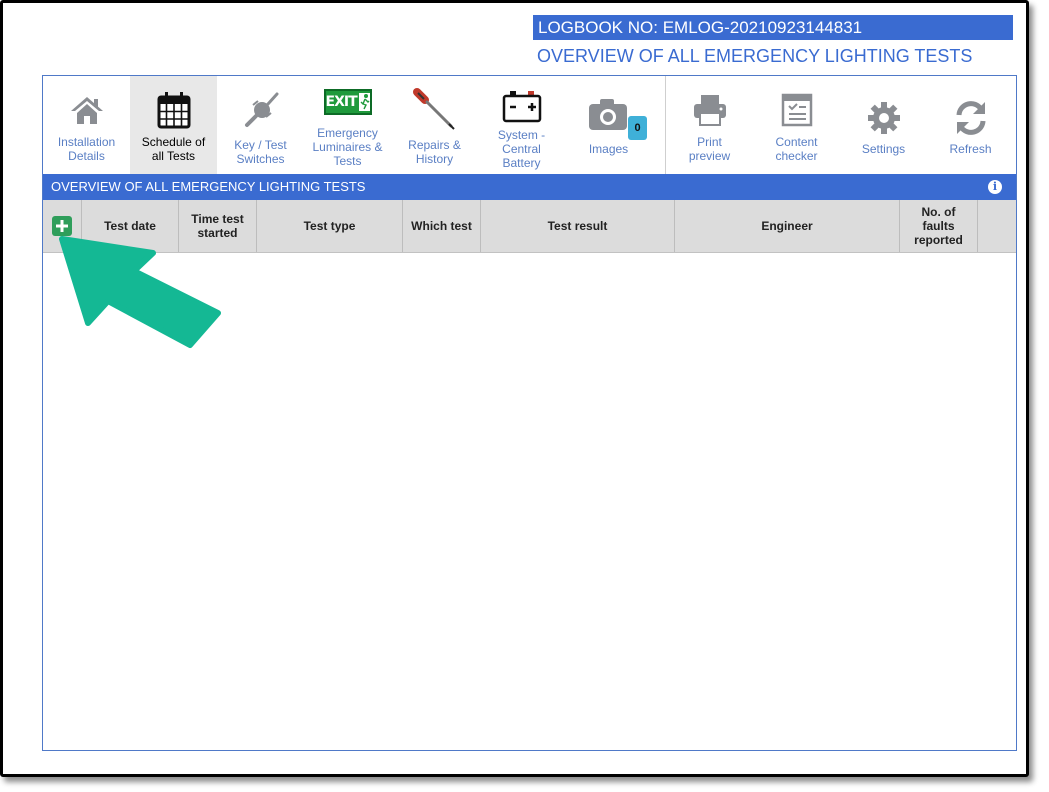  I want to click on images-count-badge: 0, so click(637, 128).